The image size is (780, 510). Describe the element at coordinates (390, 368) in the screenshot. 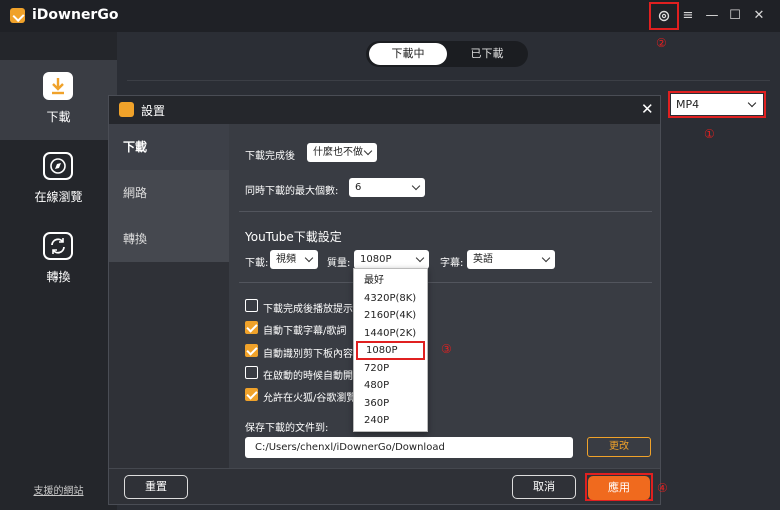

I see `quality-option: 720P` at that location.